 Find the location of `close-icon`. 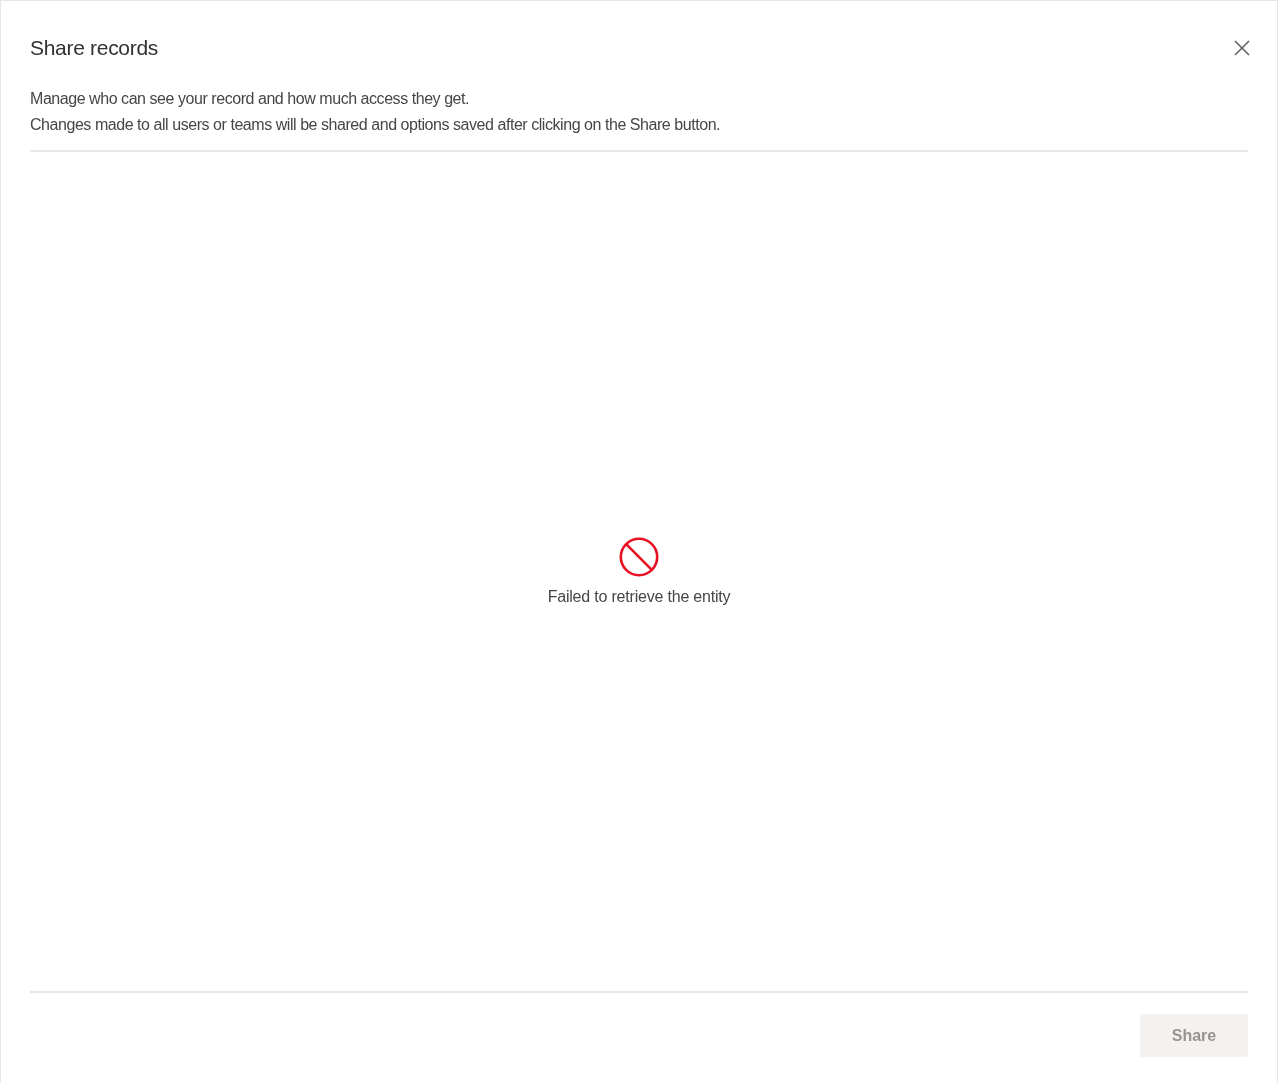

close-icon is located at coordinates (1242, 47).